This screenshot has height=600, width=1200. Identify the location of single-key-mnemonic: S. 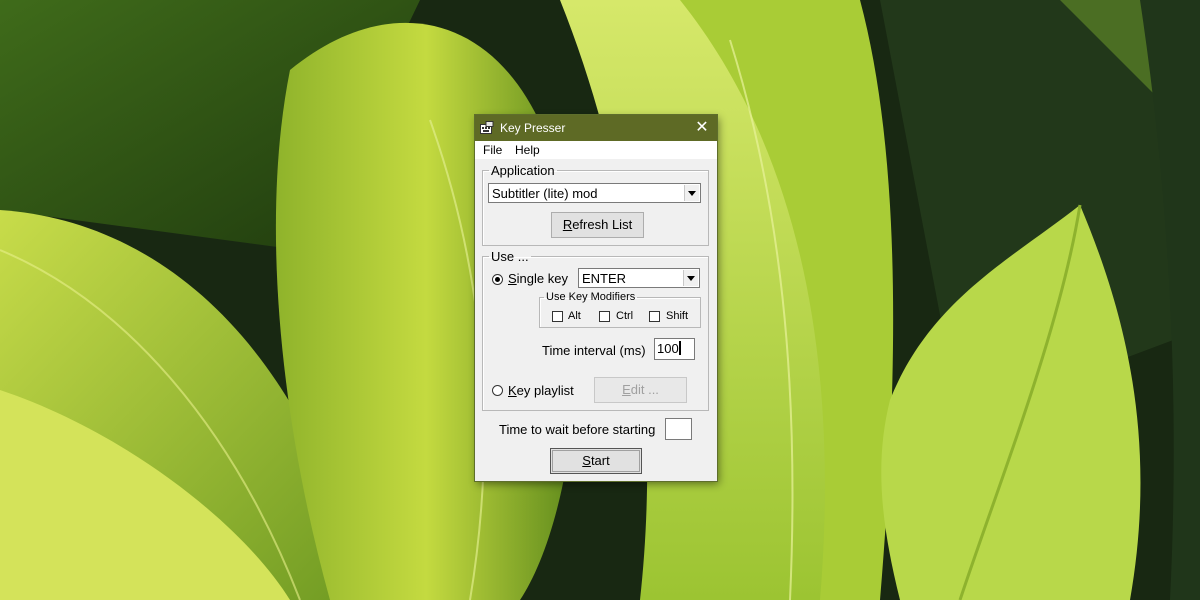
(512, 278).